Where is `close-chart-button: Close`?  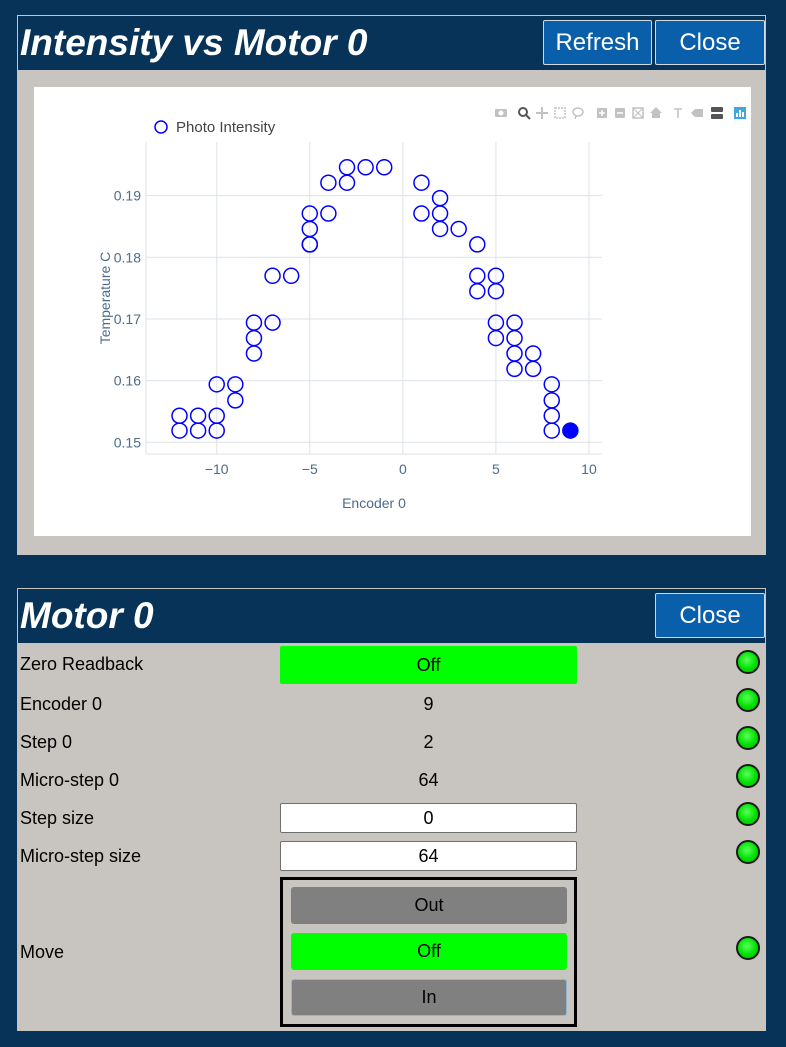
close-chart-button: Close is located at coordinates (710, 42).